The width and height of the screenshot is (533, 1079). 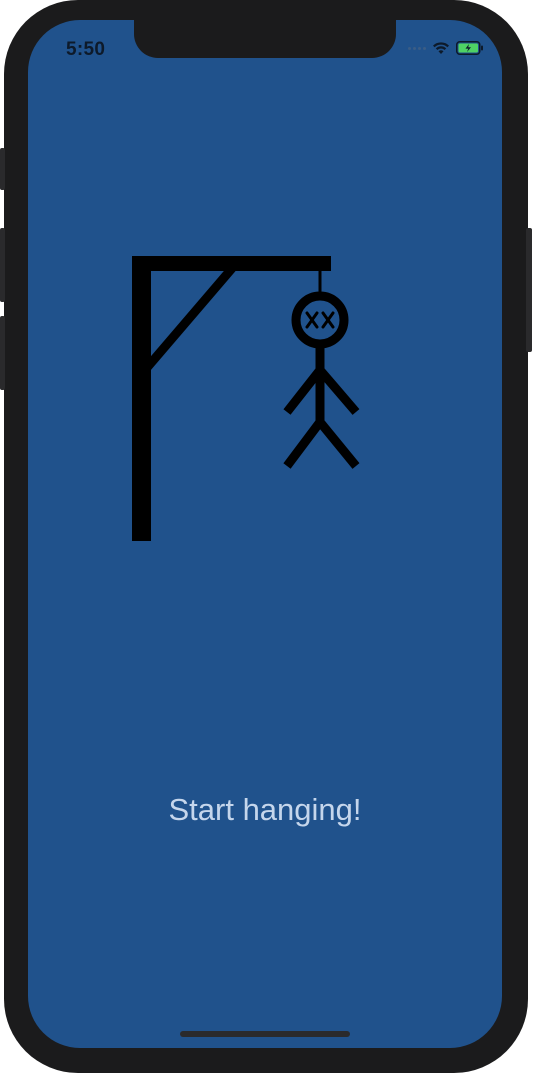 What do you see at coordinates (265, 1034) in the screenshot?
I see `home-indicator` at bounding box center [265, 1034].